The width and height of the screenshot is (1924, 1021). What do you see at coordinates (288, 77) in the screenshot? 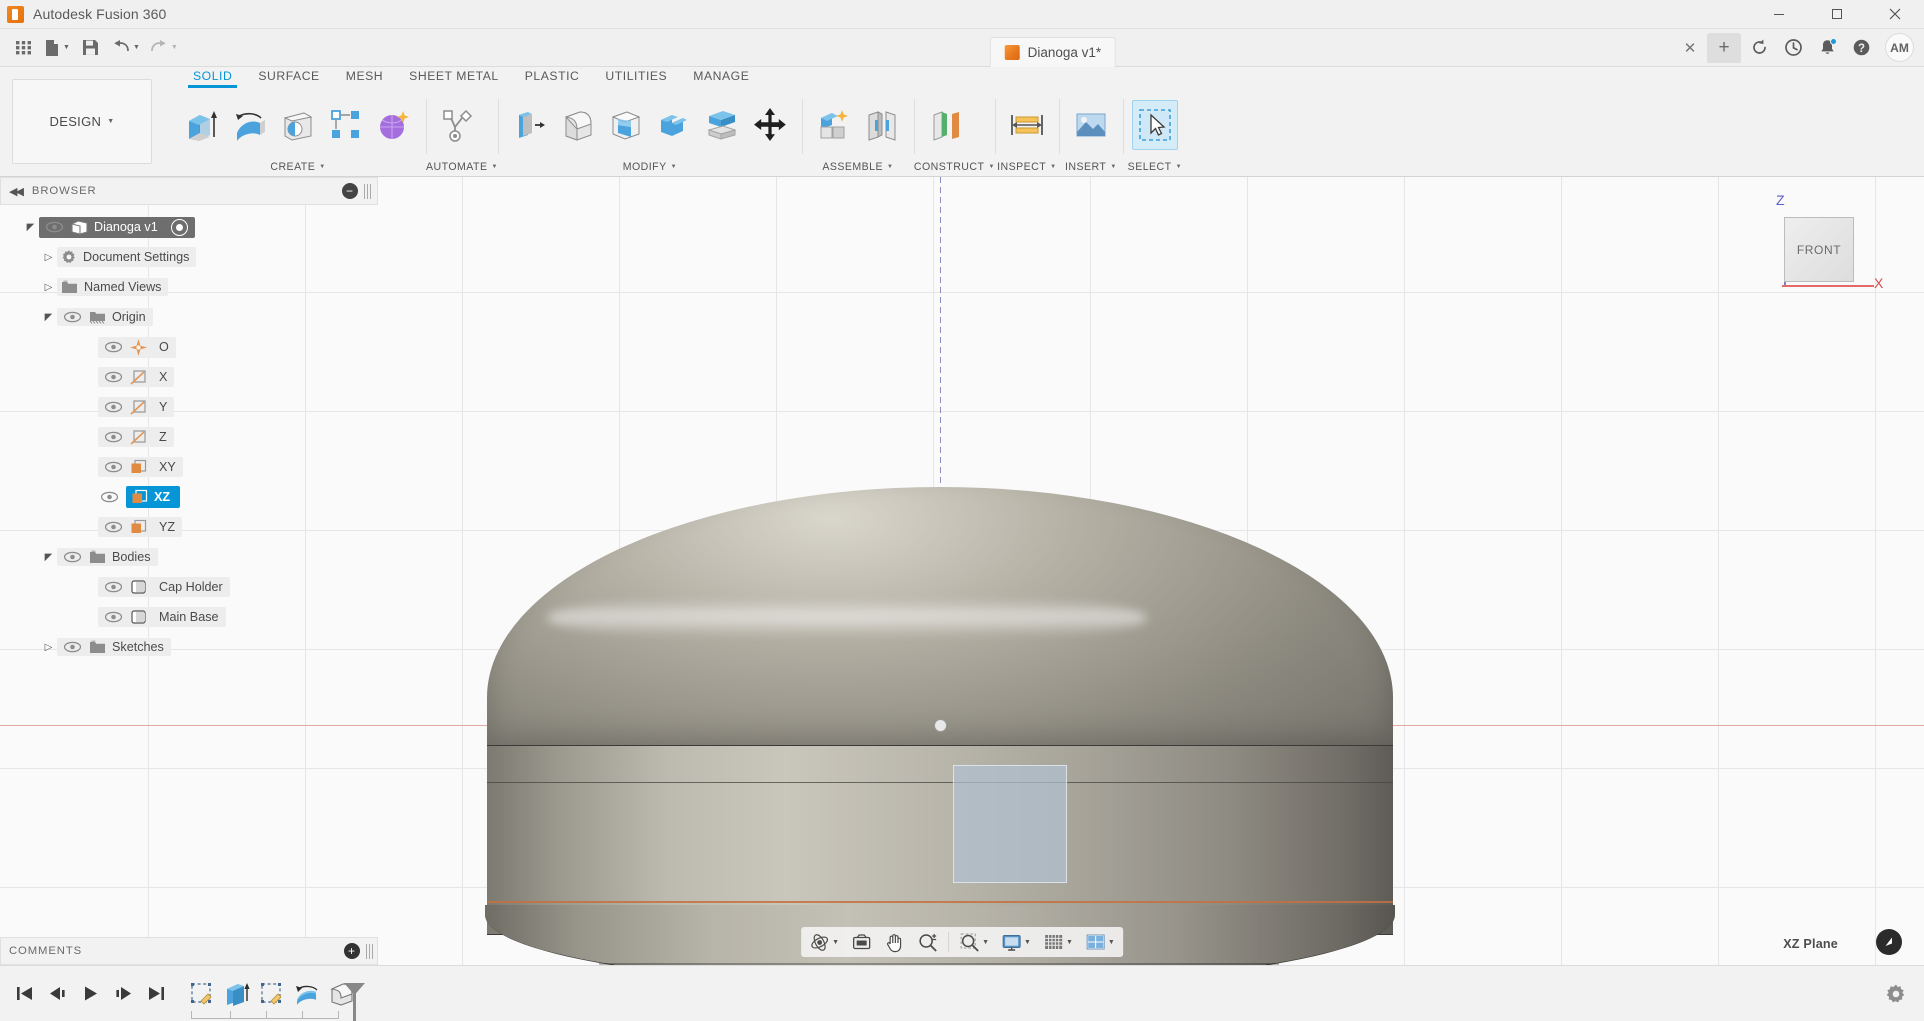
I see `tab-surface: SURFACE` at bounding box center [288, 77].